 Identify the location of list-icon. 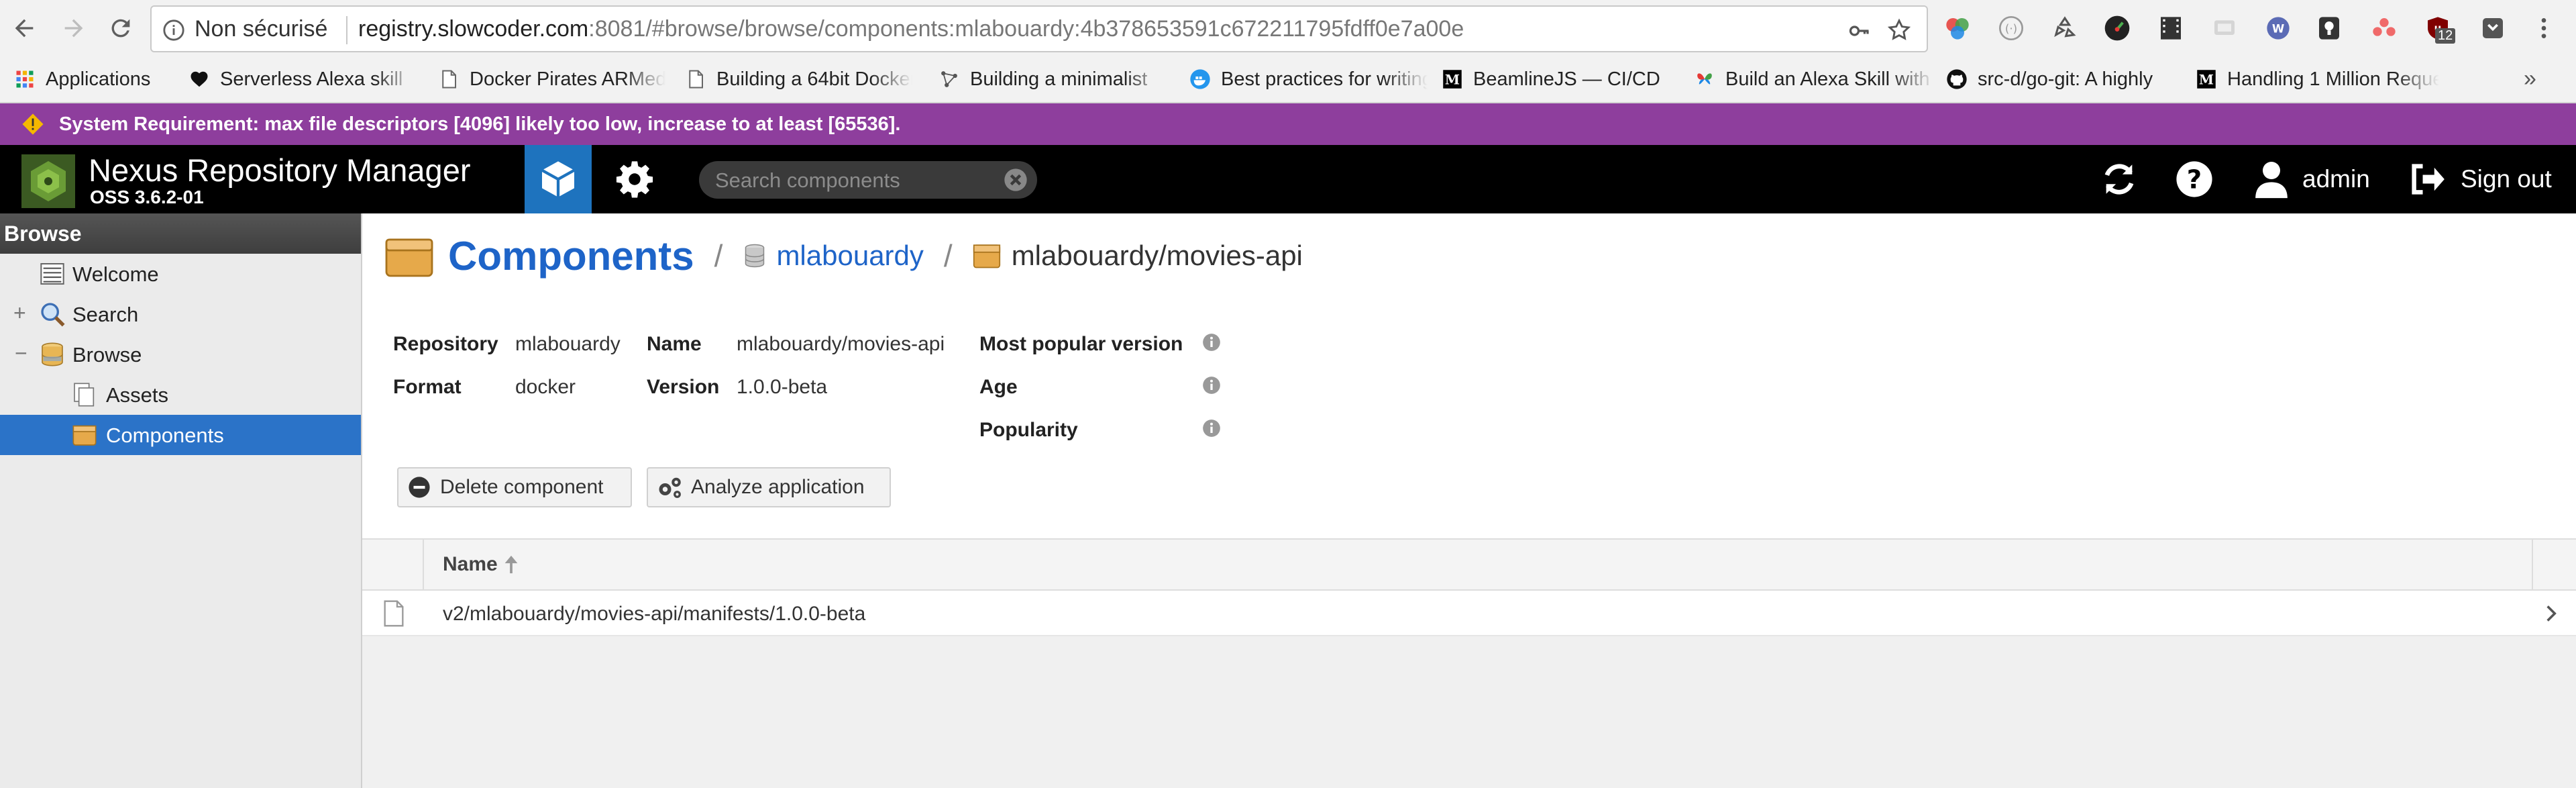
(52, 273).